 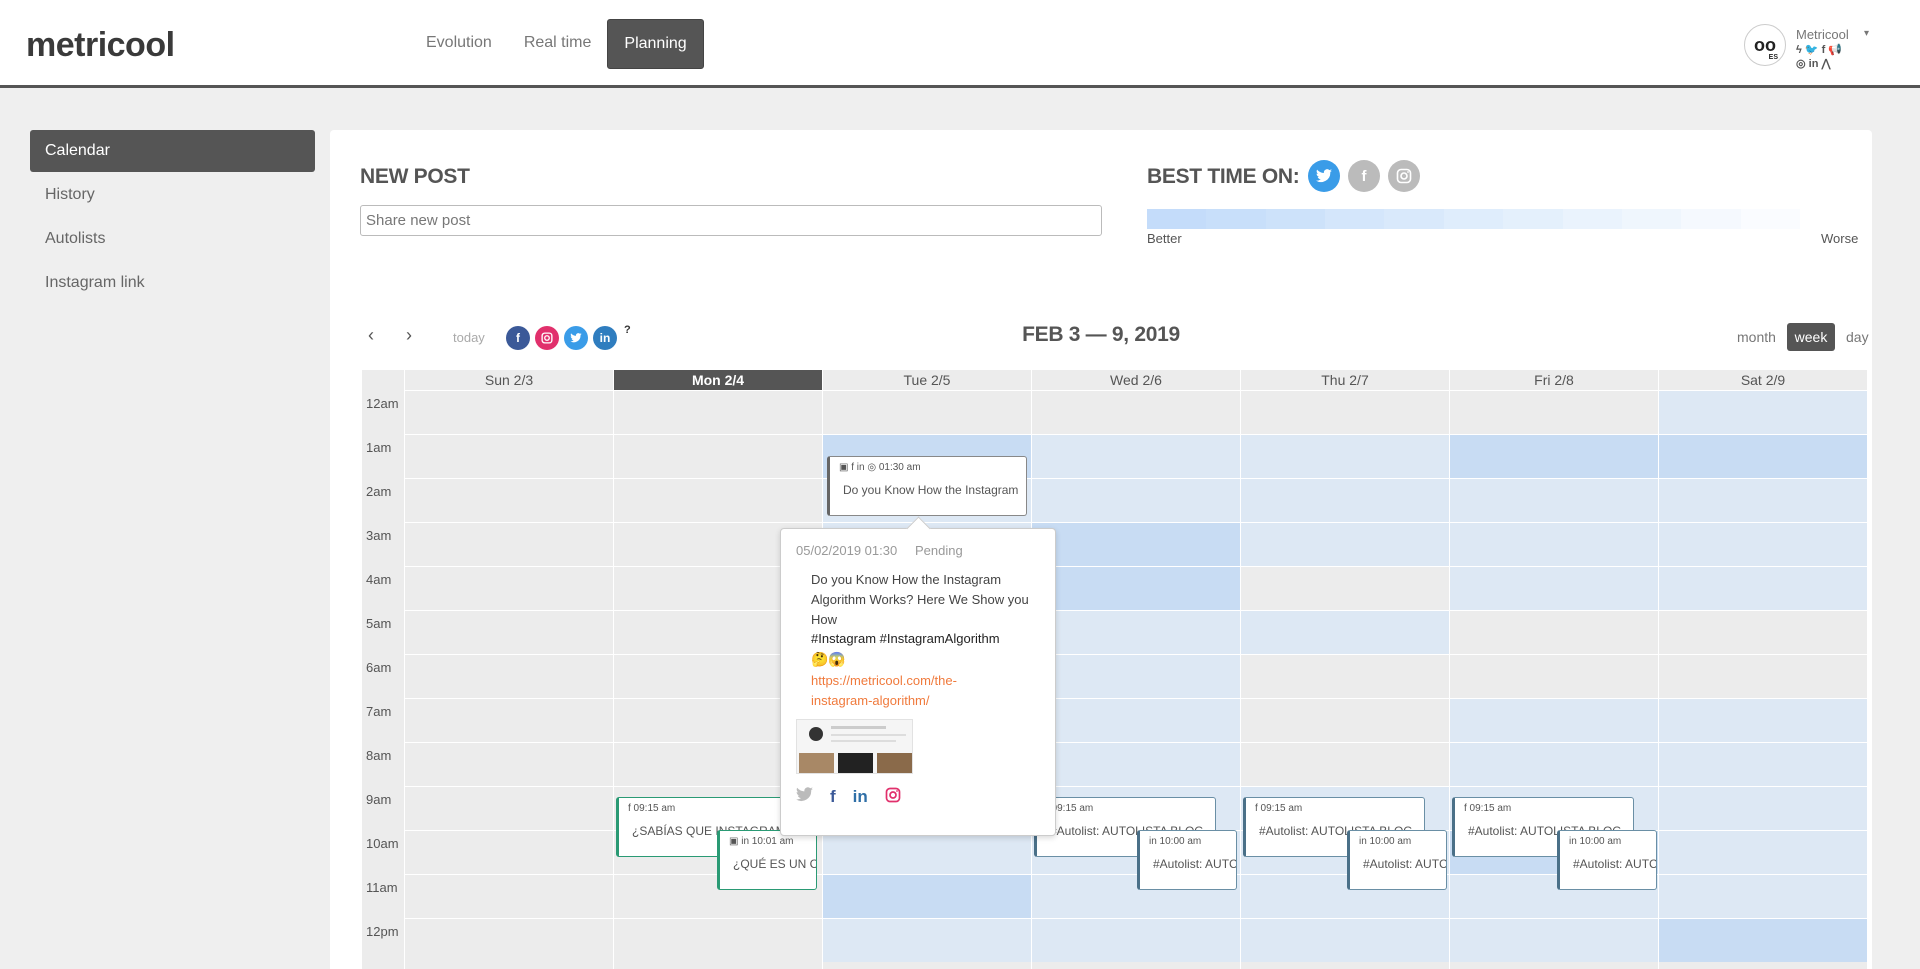 What do you see at coordinates (1324, 176) in the screenshot?
I see `twitter-icon` at bounding box center [1324, 176].